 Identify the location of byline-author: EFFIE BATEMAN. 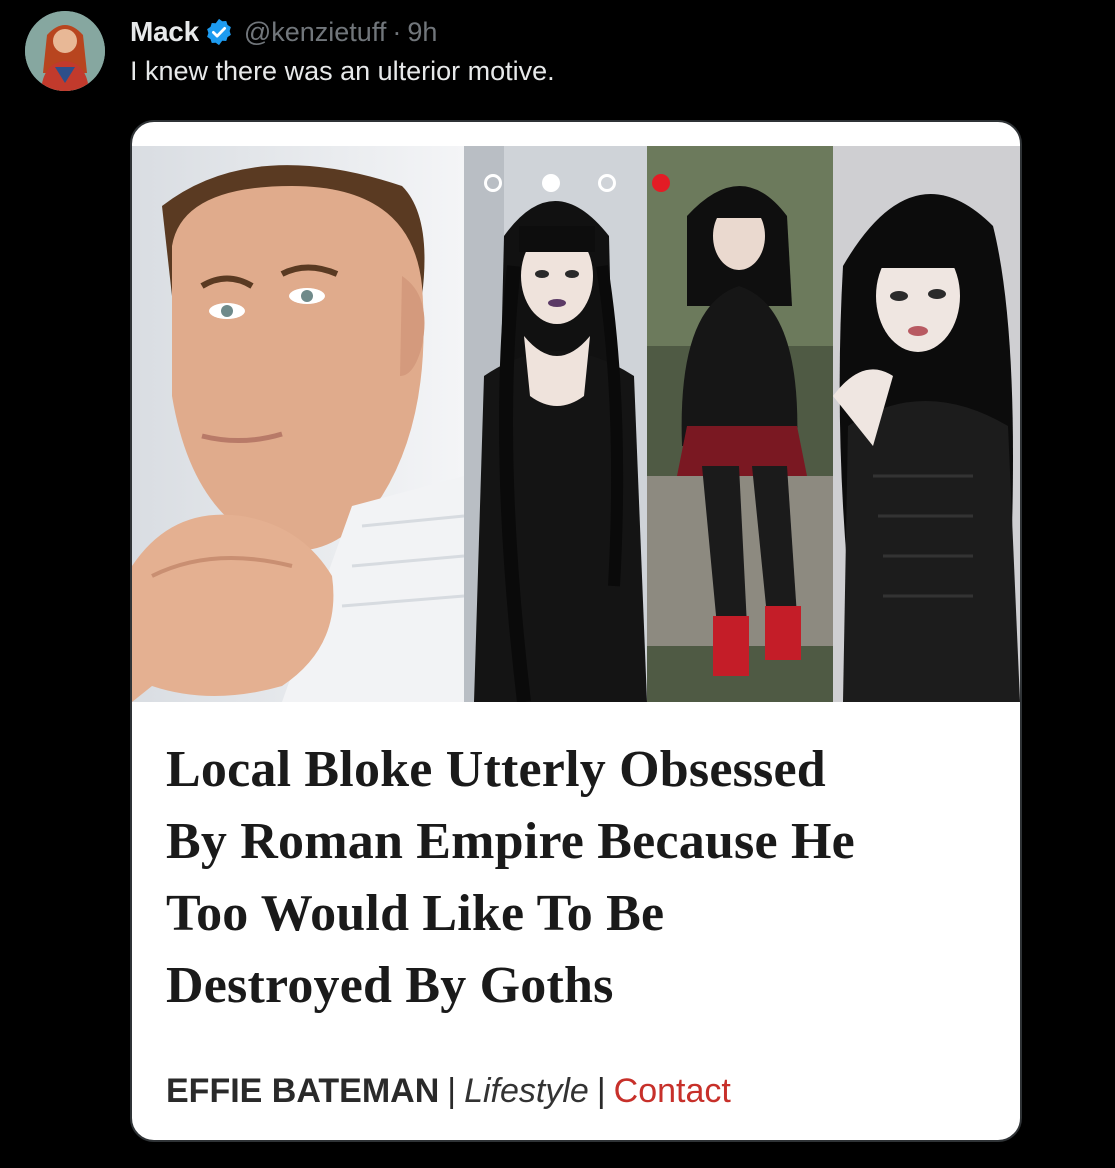
(303, 1091).